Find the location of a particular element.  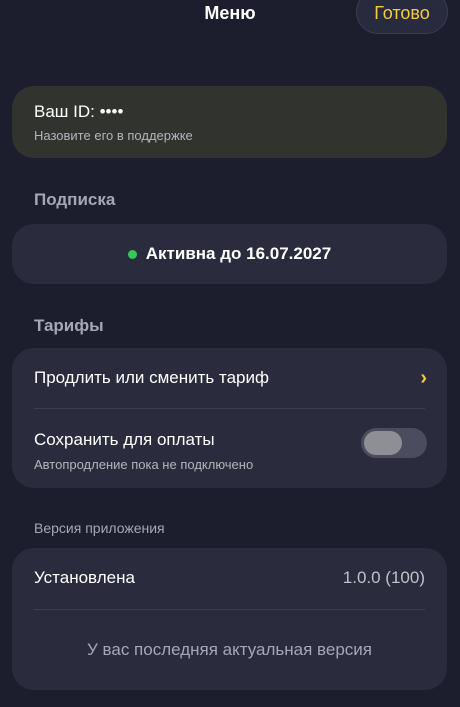

top-bar: Меню Готово is located at coordinates (230, 20).